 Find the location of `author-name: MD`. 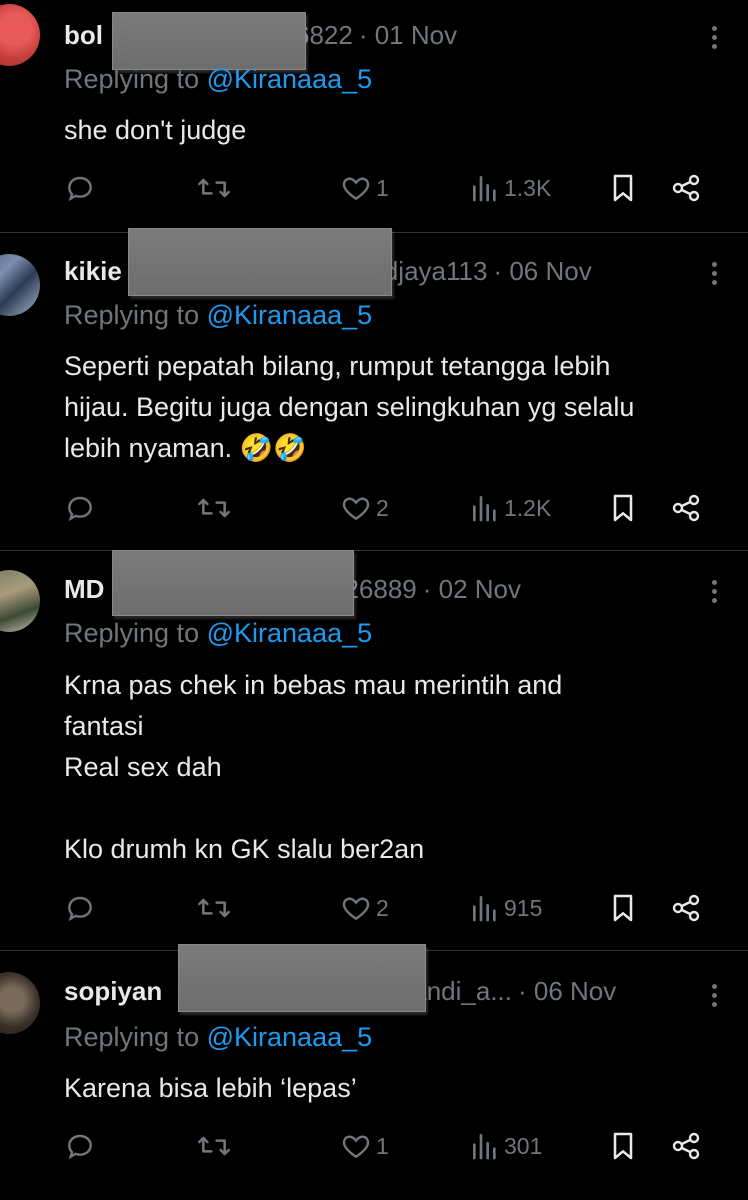

author-name: MD is located at coordinates (84, 589).